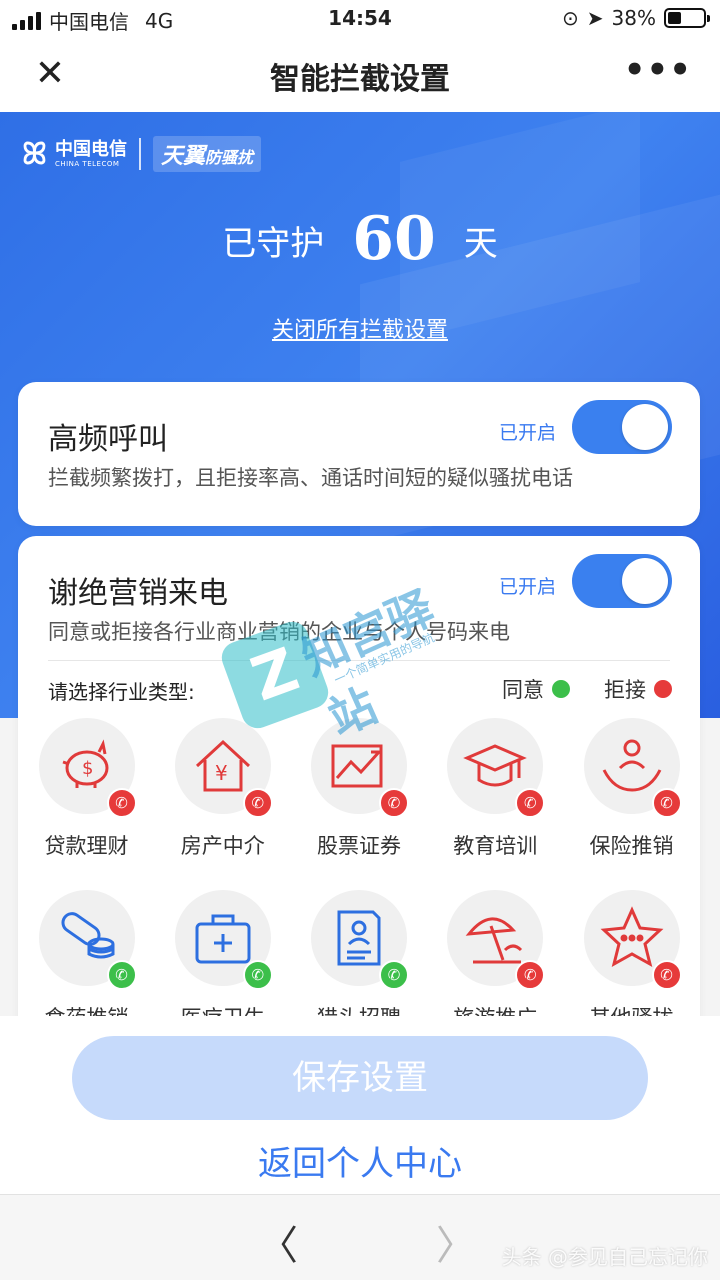 This screenshot has width=720, height=1280. I want to click on industry-item-education: ✆ 教育培训, so click(495, 804).